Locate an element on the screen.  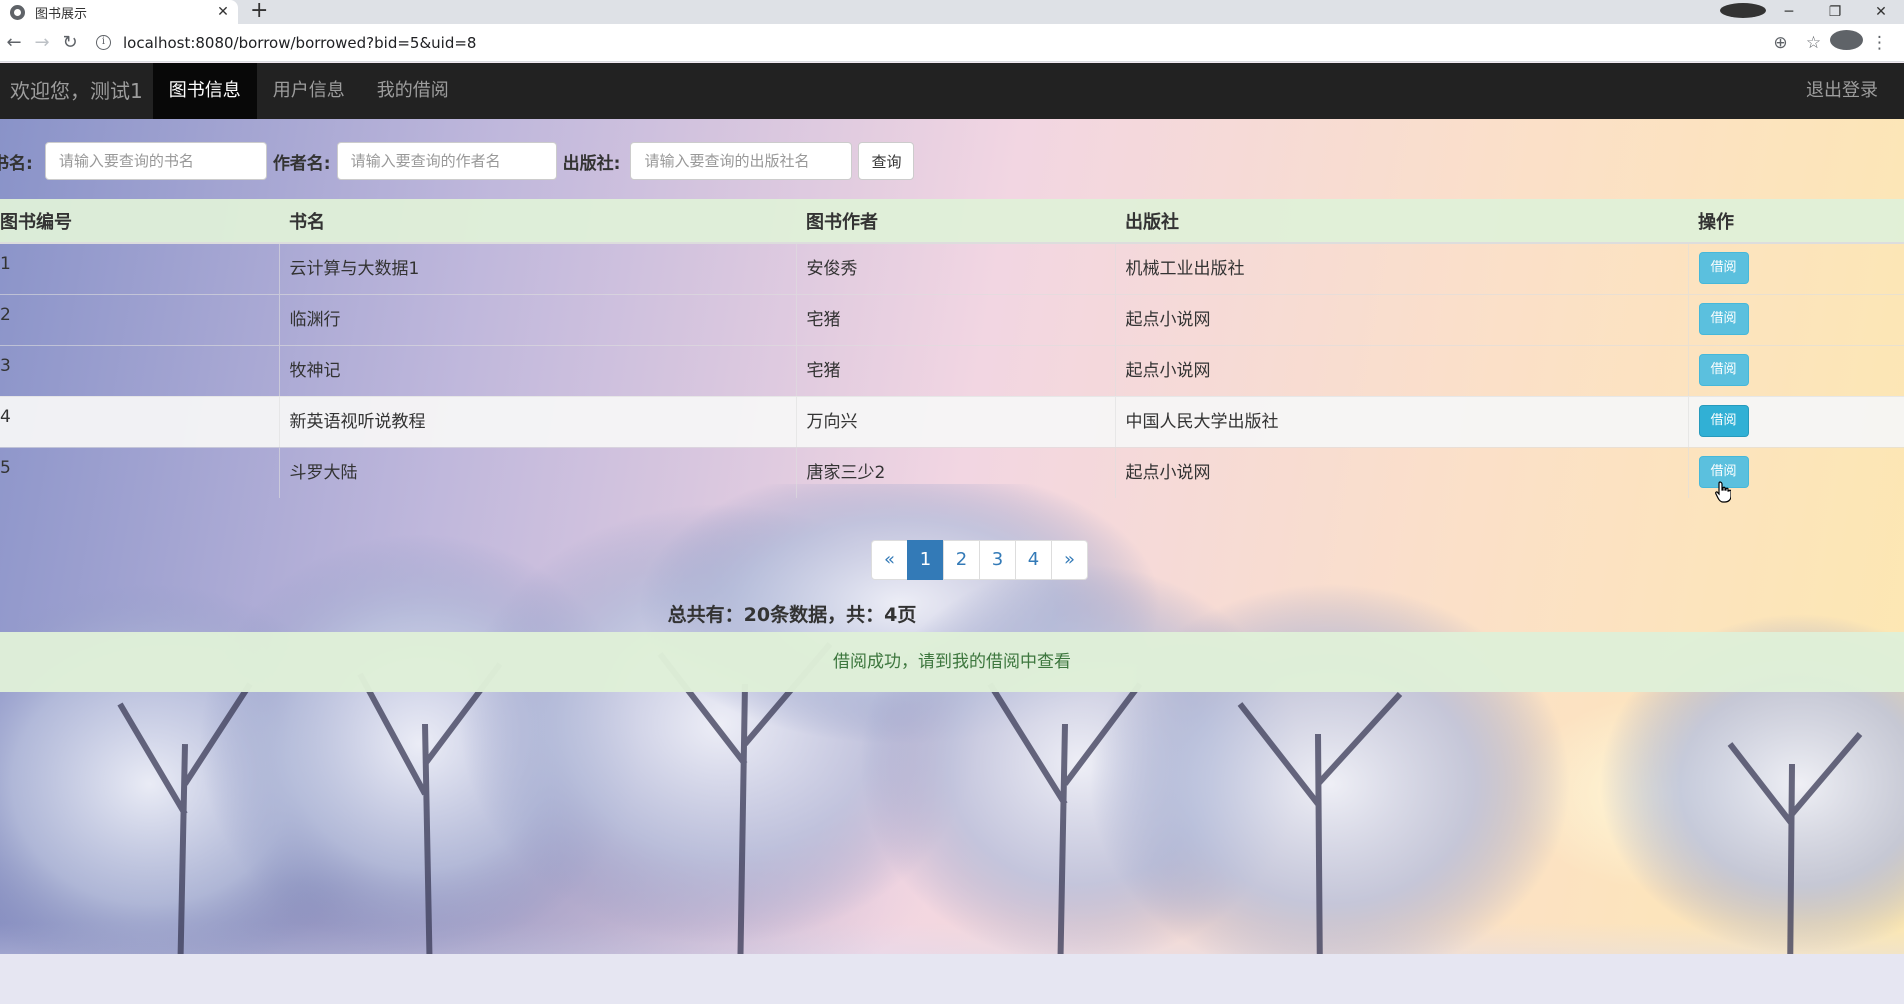
pagination-page-3: 3 is located at coordinates (997, 560).